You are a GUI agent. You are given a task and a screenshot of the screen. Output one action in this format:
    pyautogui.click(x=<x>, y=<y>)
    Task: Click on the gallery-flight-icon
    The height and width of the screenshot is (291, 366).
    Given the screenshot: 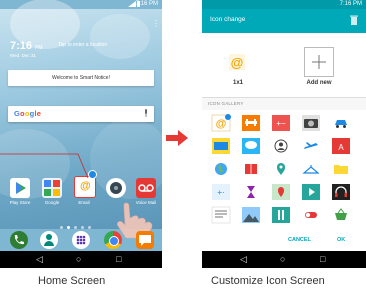 What is the action you would take?
    pyautogui.click(x=311, y=146)
    